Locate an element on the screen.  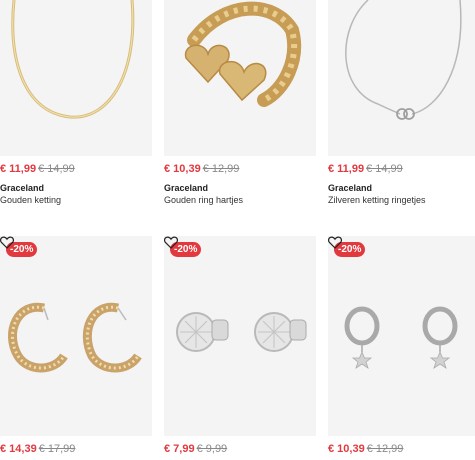
current-price: € 14,39 is located at coordinates (18, 449).